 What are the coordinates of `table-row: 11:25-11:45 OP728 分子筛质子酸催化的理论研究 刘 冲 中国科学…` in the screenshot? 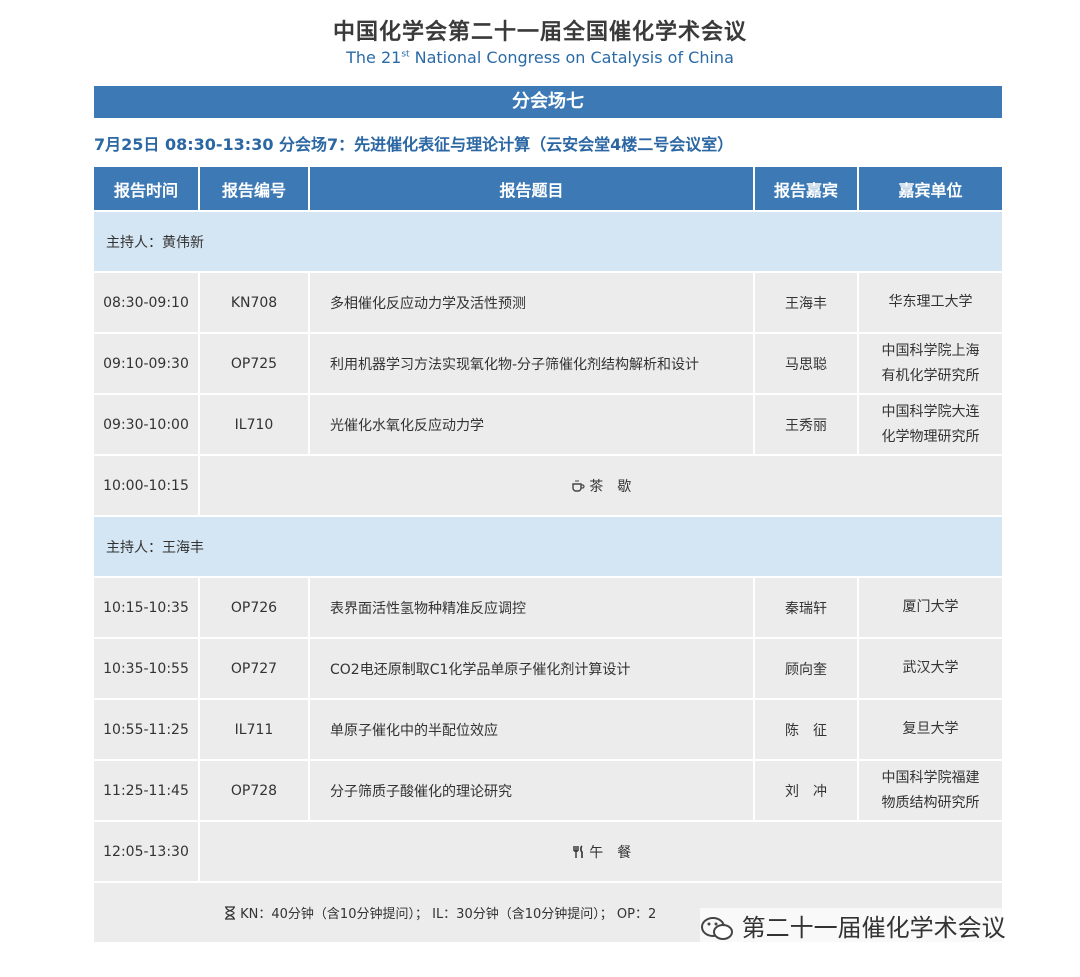 It's located at (548, 790).